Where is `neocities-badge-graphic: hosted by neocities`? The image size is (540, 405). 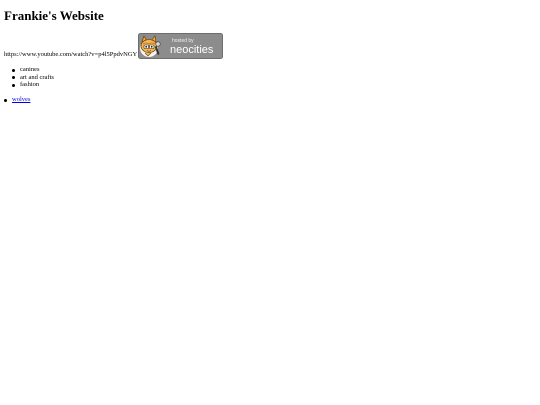 neocities-badge-graphic: hosted by neocities is located at coordinates (181, 46).